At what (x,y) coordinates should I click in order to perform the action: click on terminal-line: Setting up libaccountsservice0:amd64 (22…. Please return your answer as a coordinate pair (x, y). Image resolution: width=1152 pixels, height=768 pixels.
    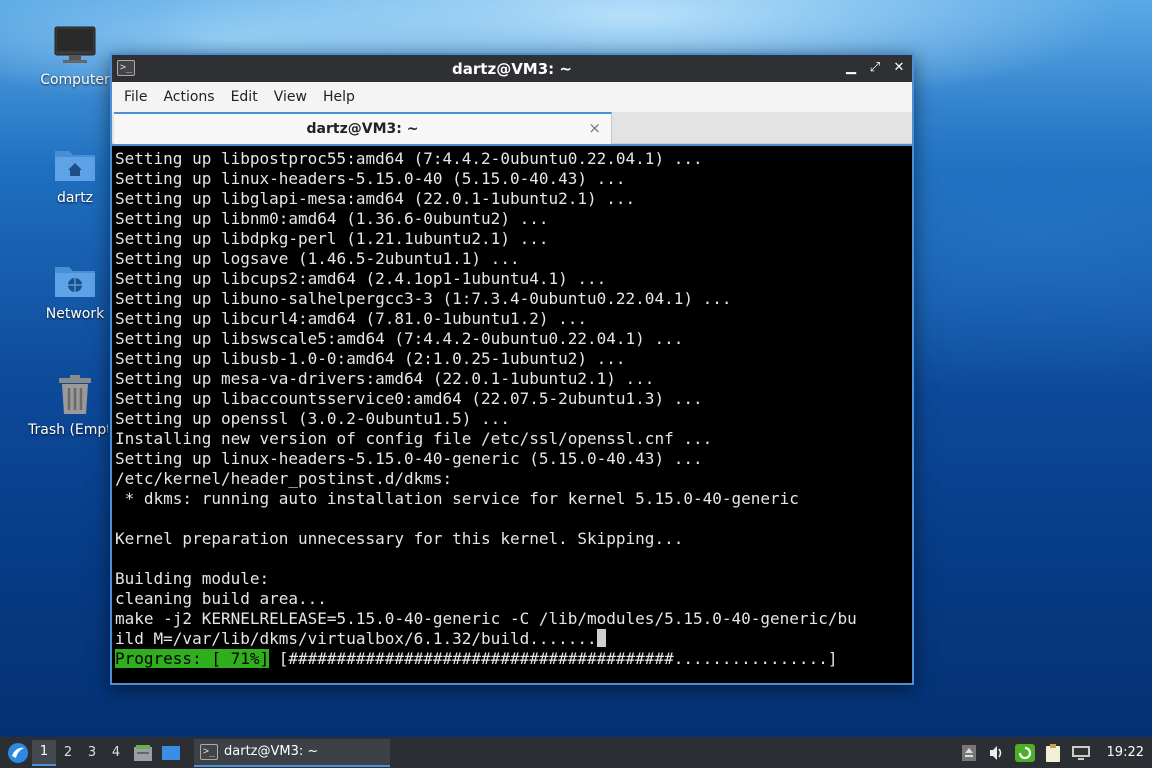
    Looking at the image, I should click on (409, 398).